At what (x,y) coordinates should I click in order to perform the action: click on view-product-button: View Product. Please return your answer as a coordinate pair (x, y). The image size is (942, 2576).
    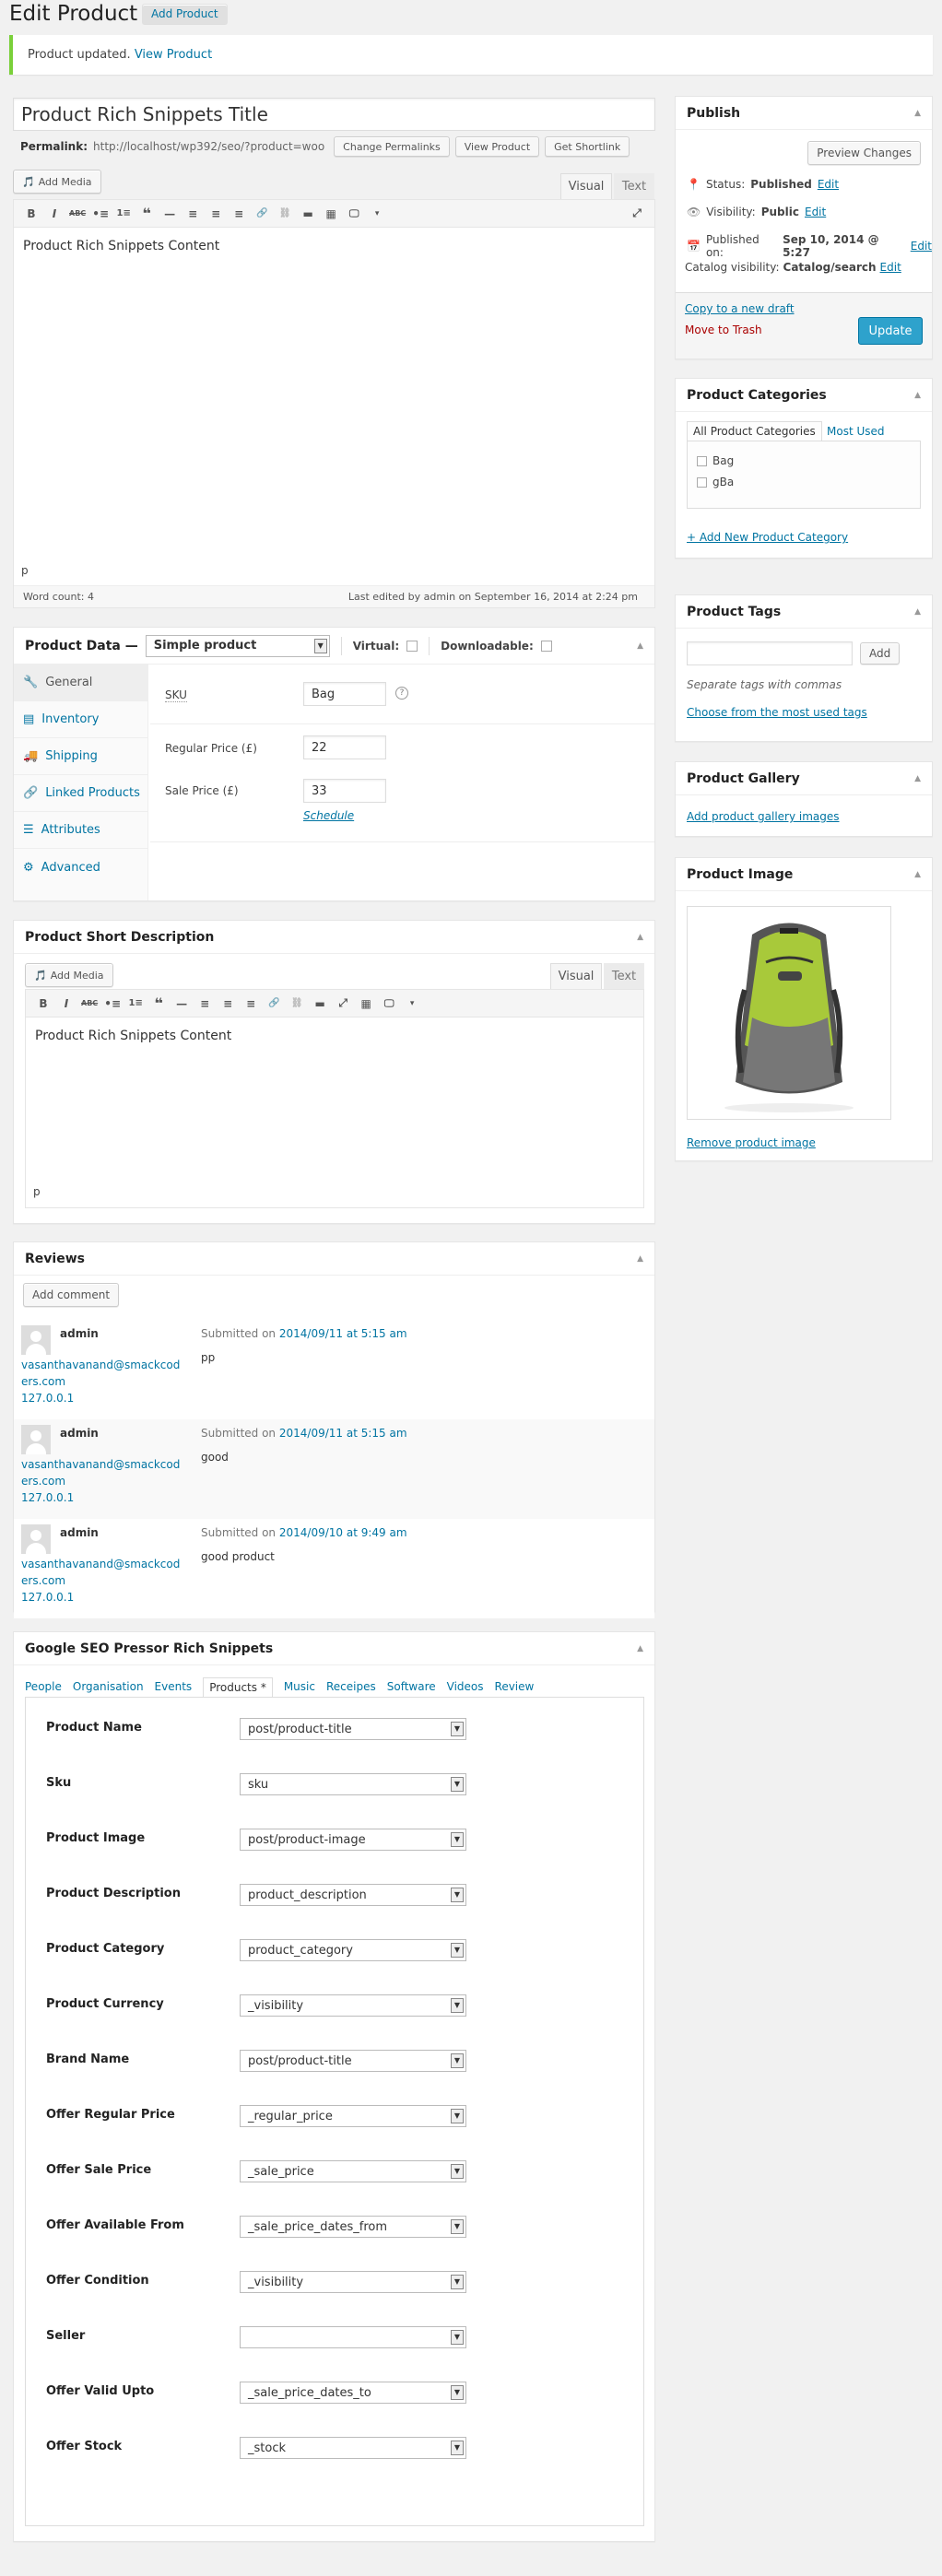
    Looking at the image, I should click on (497, 146).